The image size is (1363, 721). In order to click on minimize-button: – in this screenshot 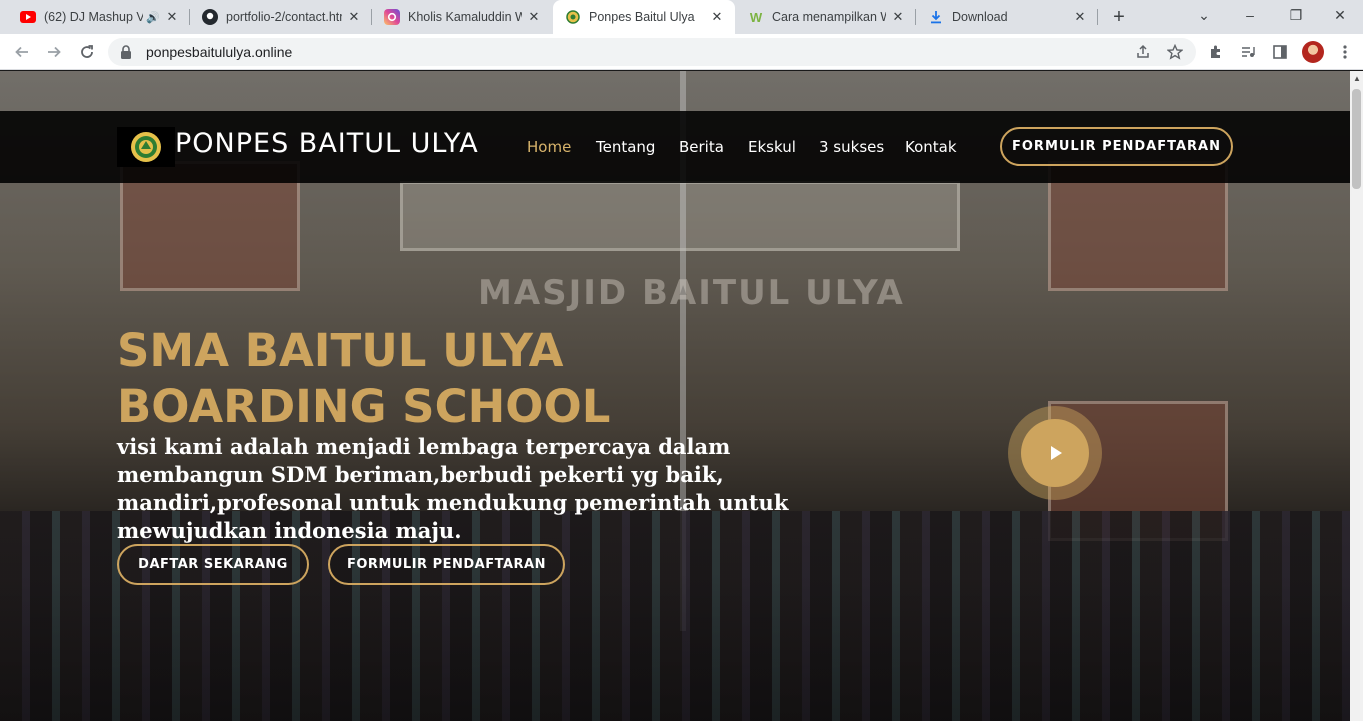, I will do `click(1250, 15)`.